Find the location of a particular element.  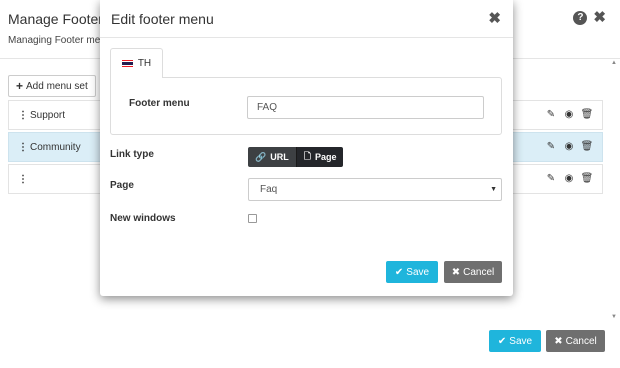

scrollbar: ▲ ▼ is located at coordinates (614, 189).